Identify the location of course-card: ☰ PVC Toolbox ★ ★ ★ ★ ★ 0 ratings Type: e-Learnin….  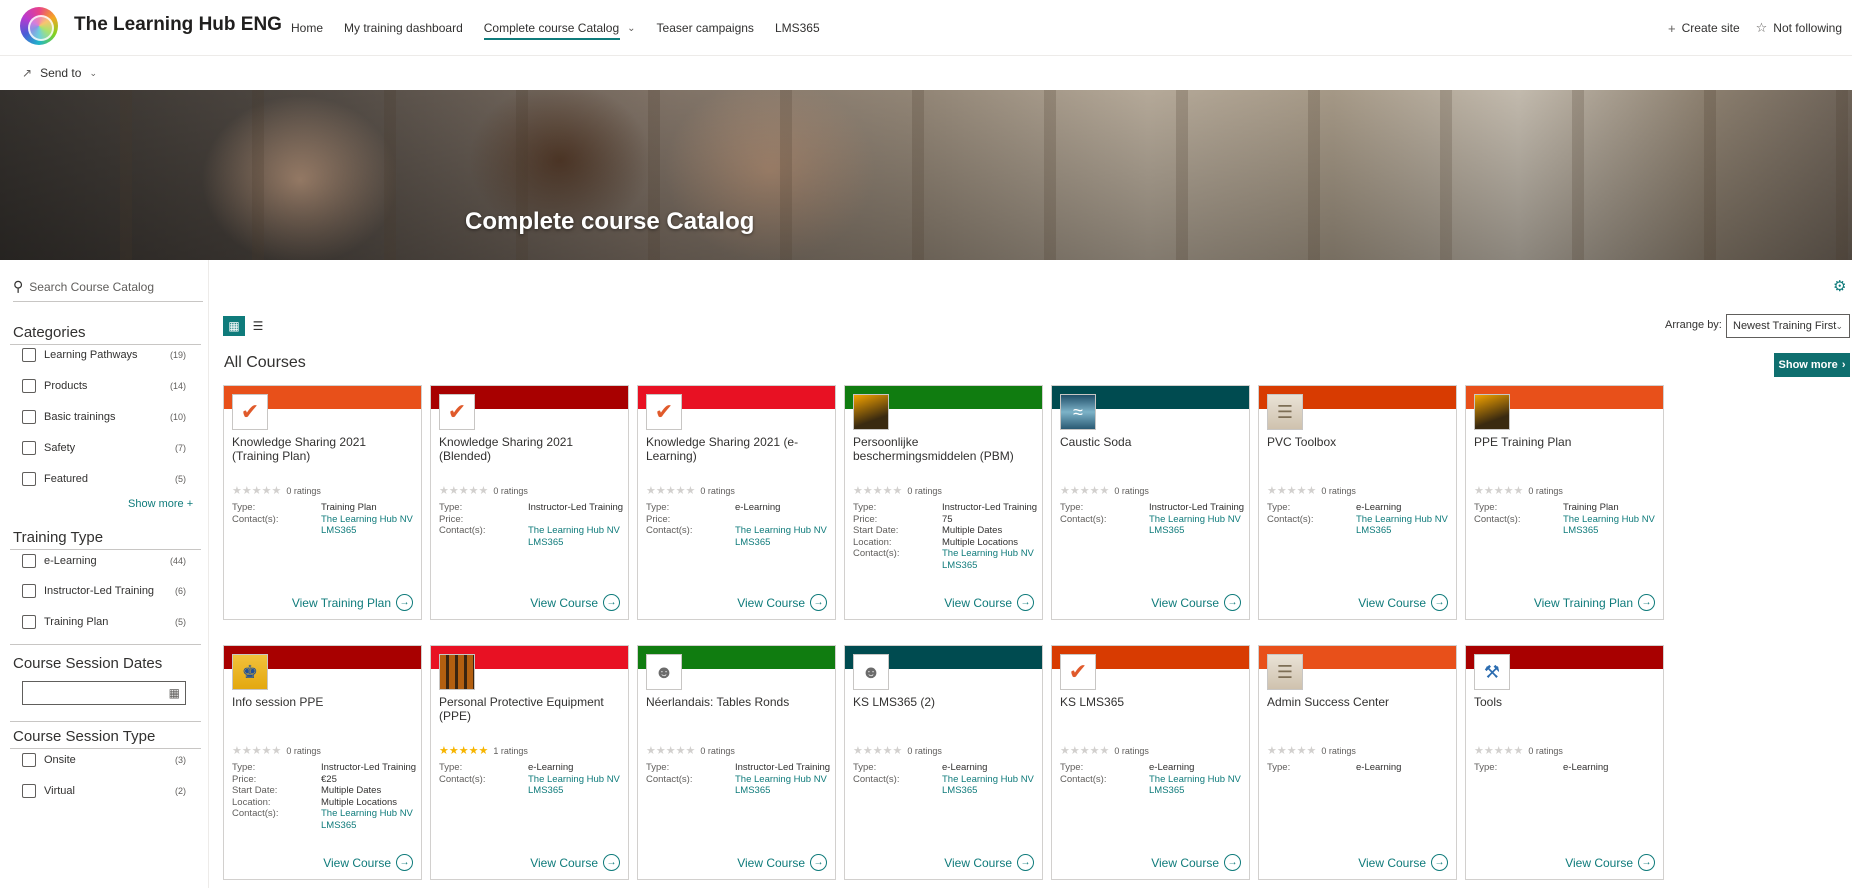
(1357, 502).